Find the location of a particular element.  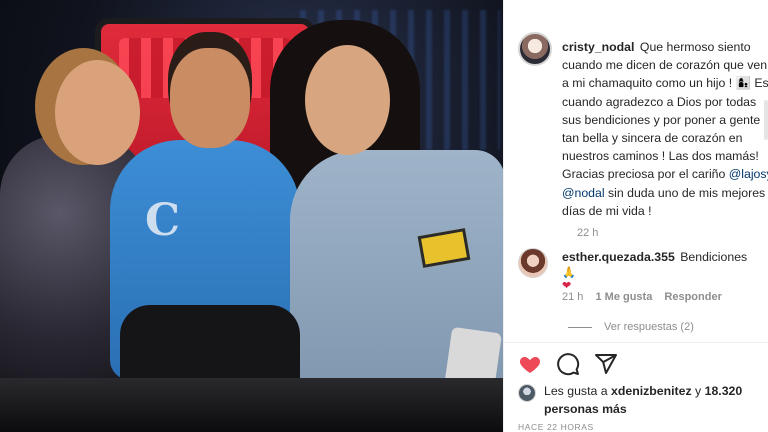

person-center-head is located at coordinates (210, 98).